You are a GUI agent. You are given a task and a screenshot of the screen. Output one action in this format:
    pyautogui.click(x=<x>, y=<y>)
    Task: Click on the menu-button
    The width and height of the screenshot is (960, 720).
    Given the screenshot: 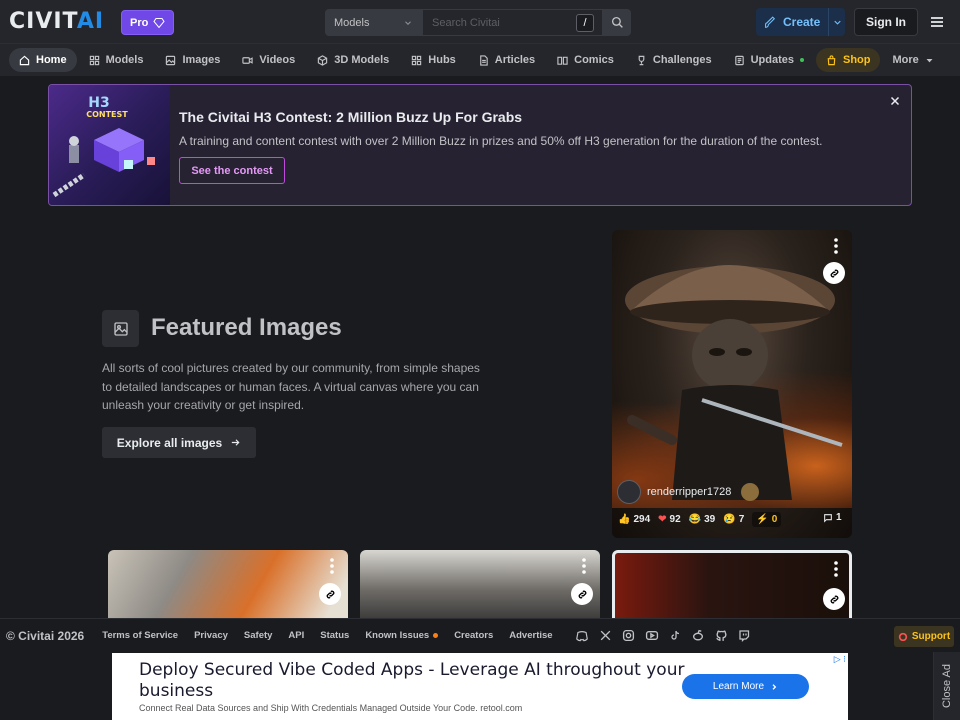 What is the action you would take?
    pyautogui.click(x=937, y=22)
    